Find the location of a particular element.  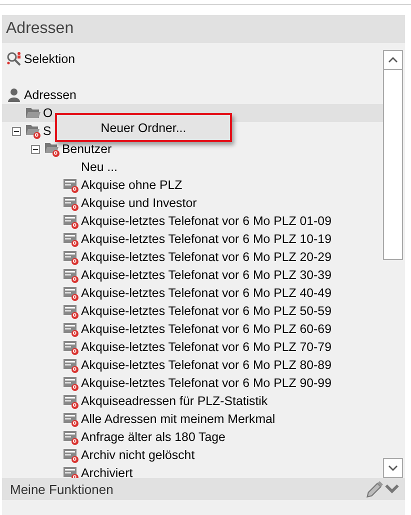

tree-label: Akquiseadressen für PLZ-Statistik is located at coordinates (174, 401).